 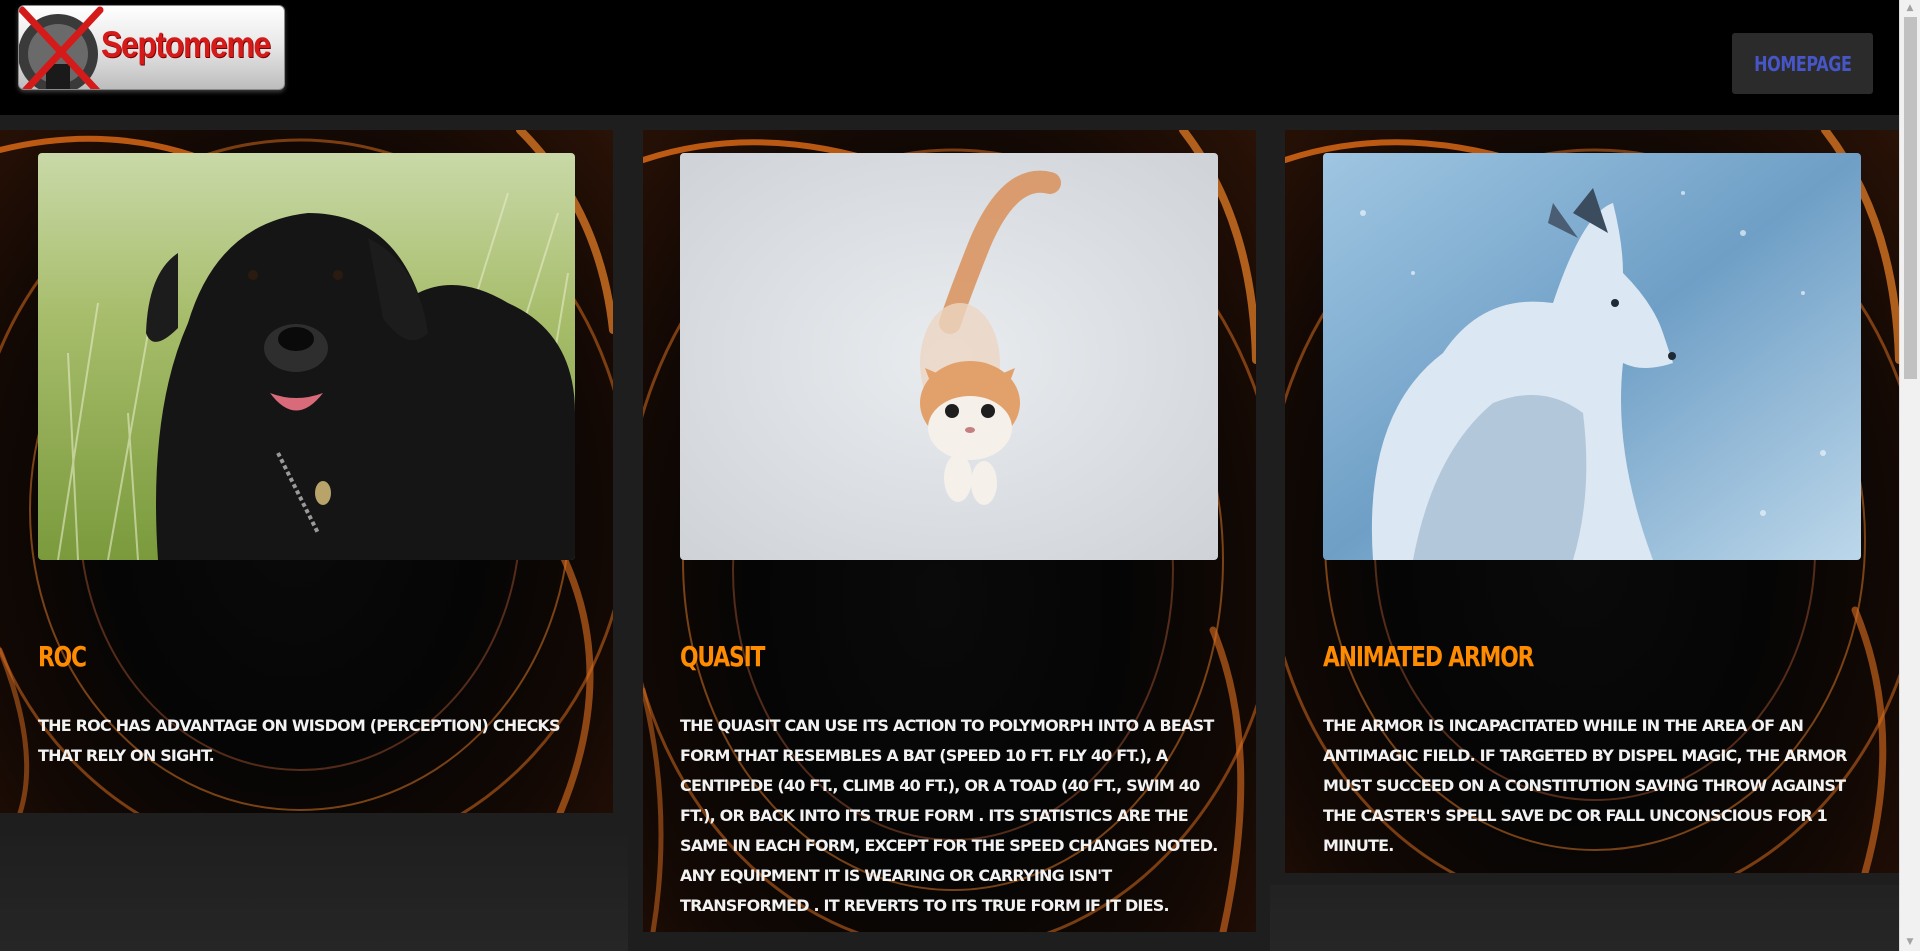 What do you see at coordinates (1910, 198) in the screenshot?
I see `scrollbar-thumb` at bounding box center [1910, 198].